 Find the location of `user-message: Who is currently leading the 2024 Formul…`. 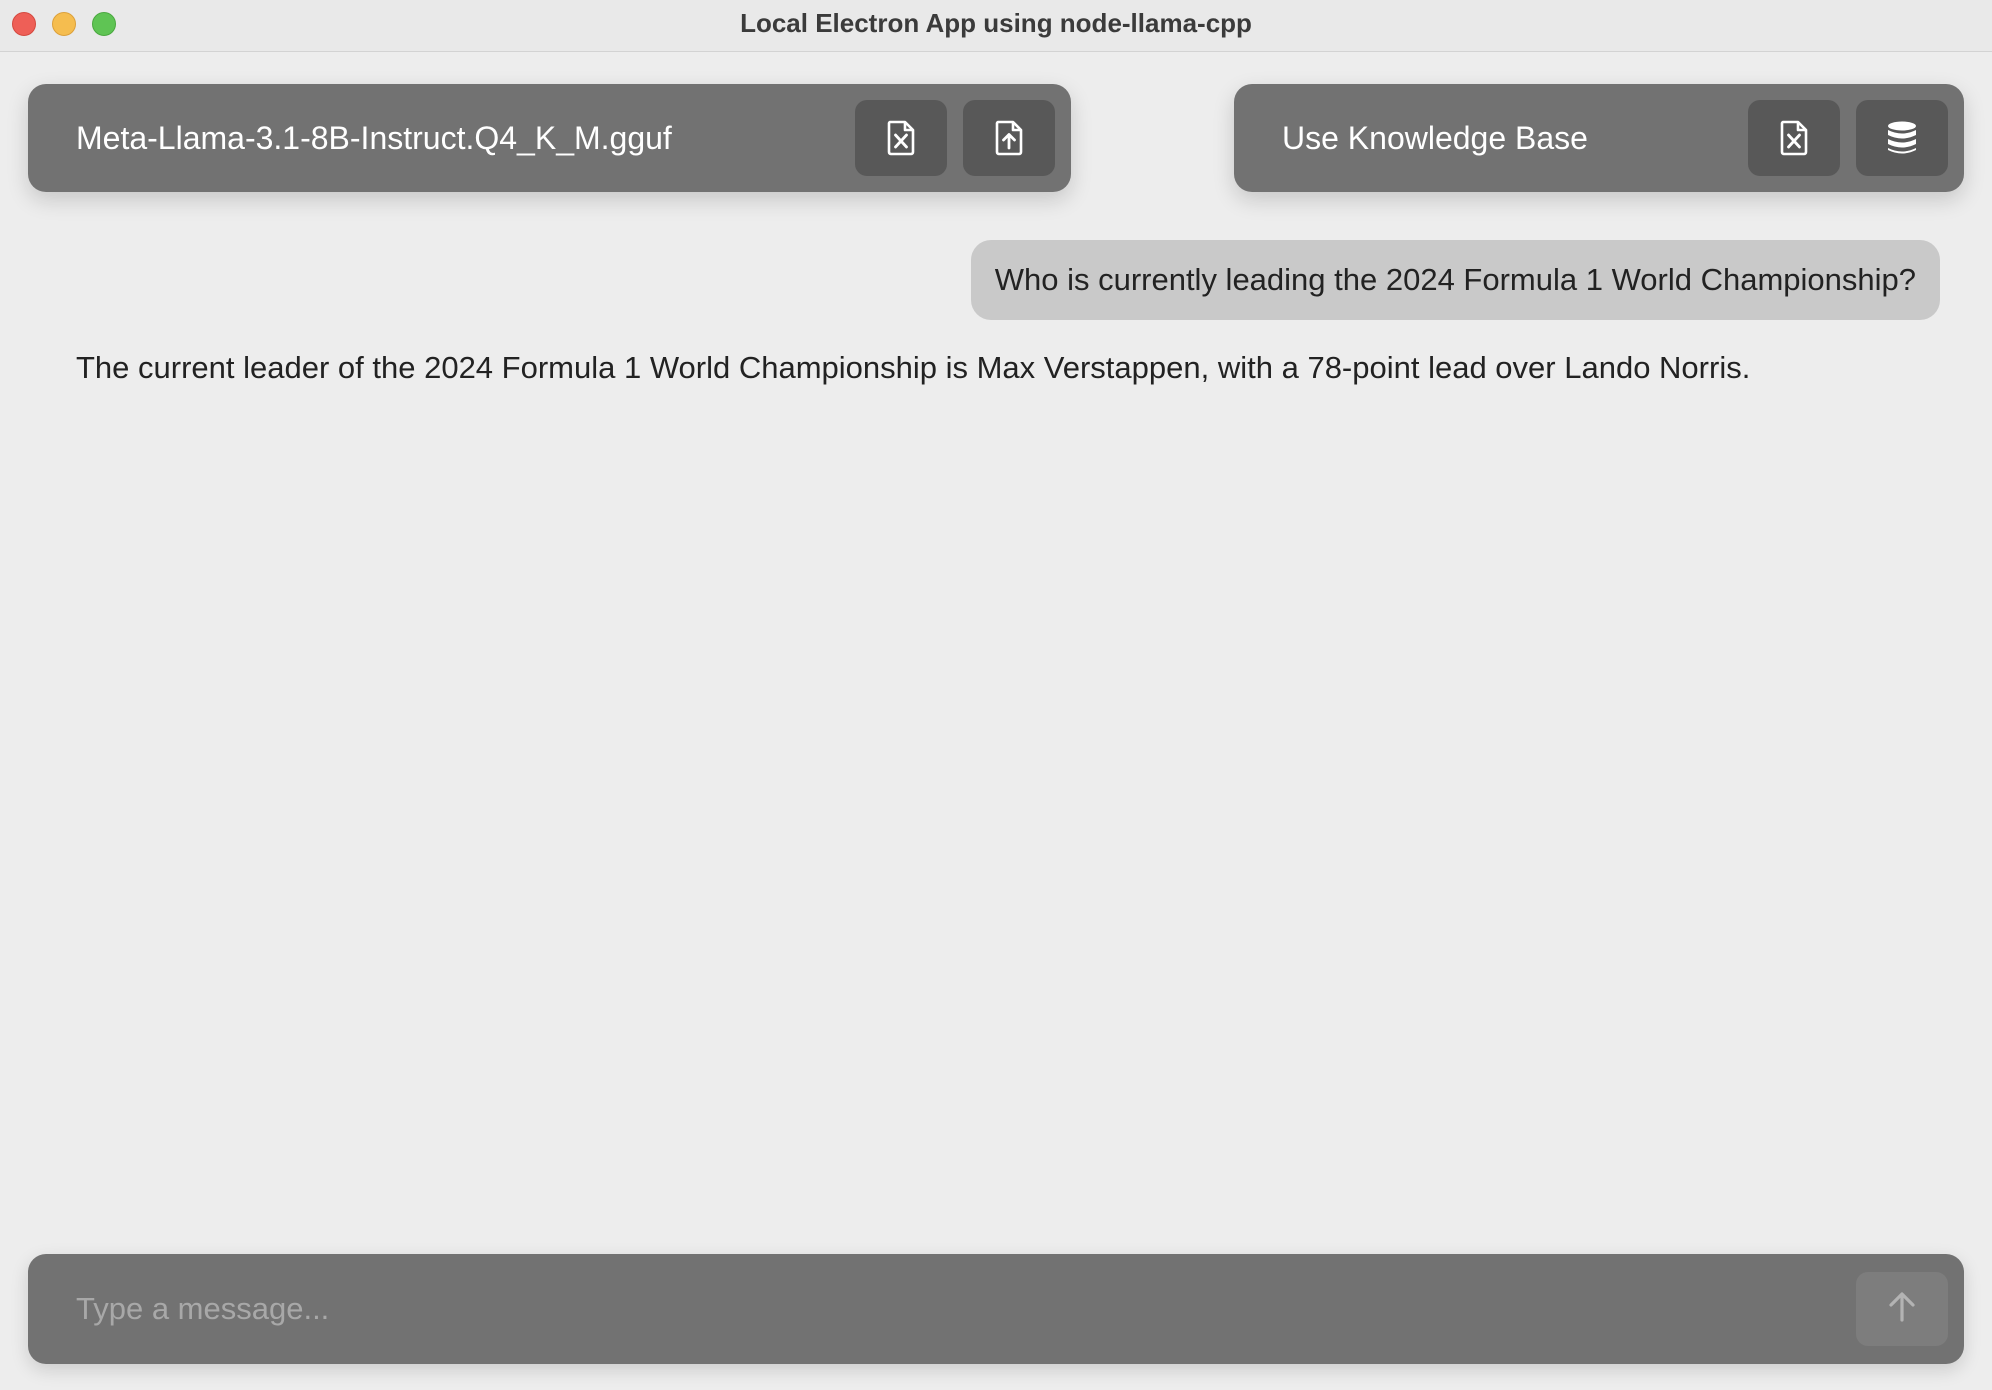

user-message: Who is currently leading the 2024 Formul… is located at coordinates (1455, 280).